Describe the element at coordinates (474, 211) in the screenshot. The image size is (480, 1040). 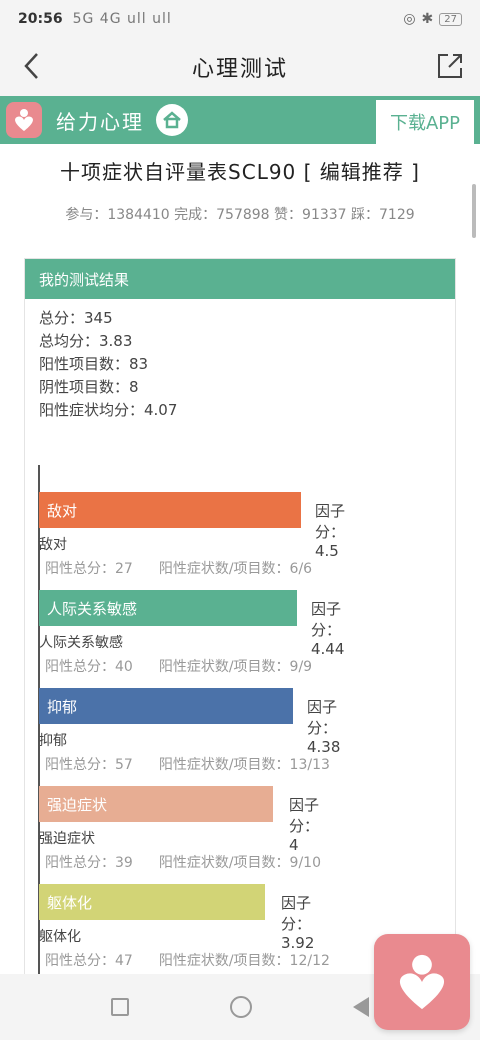
I see `scrollbar` at that location.